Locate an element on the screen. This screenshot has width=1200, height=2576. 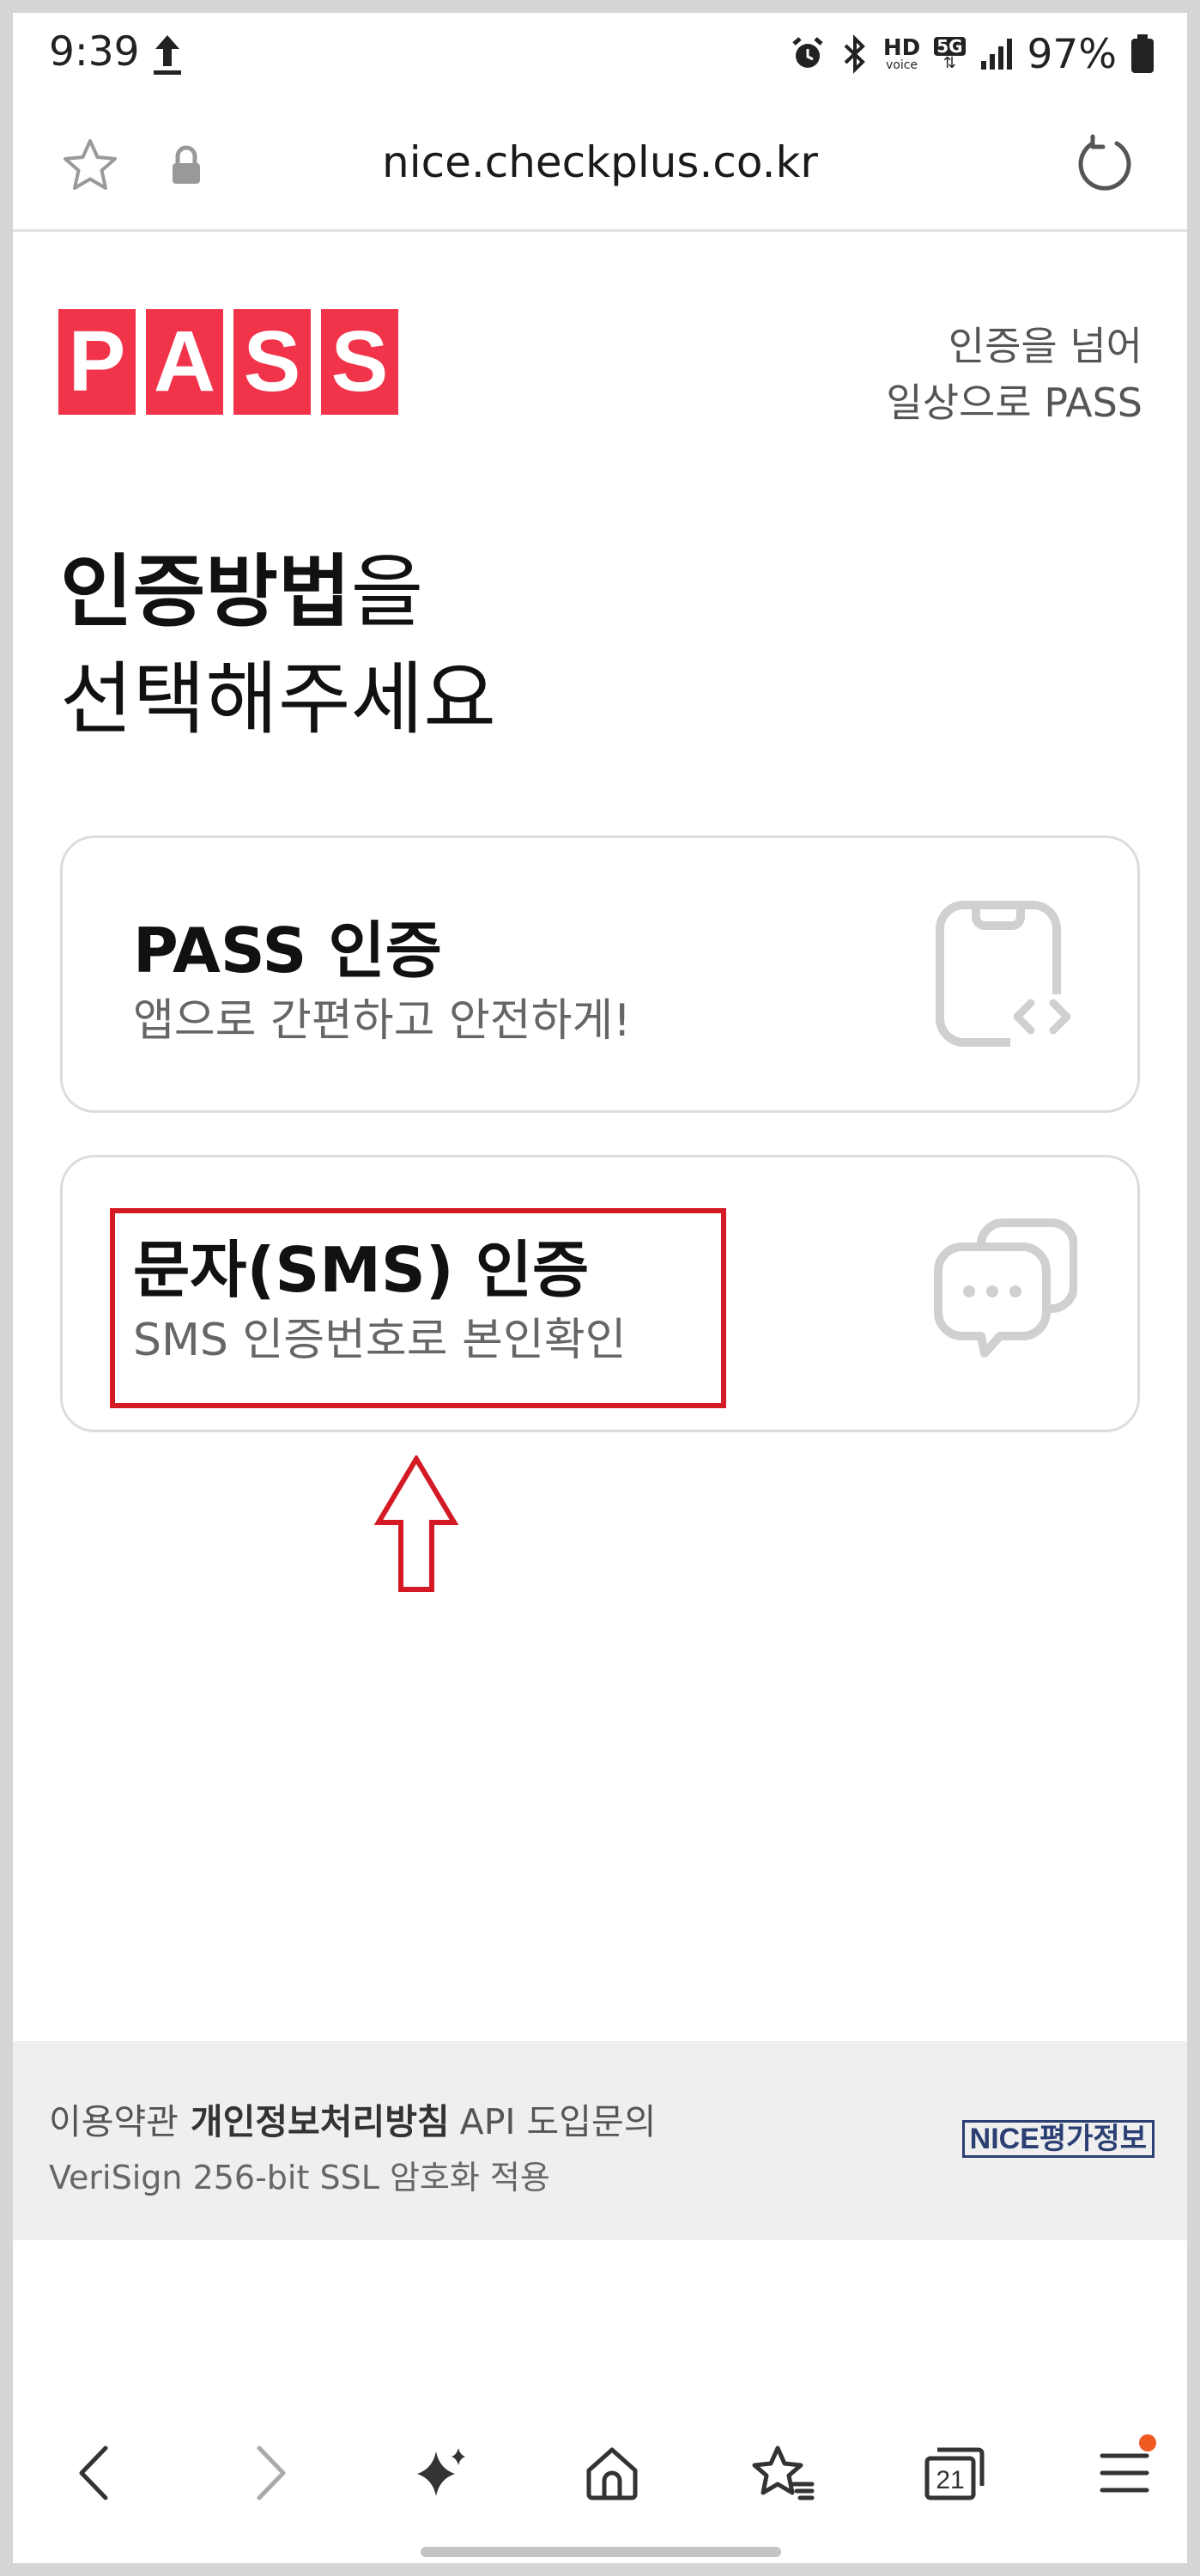
title-line2: 선택해주세요 is located at coordinates (278, 699).